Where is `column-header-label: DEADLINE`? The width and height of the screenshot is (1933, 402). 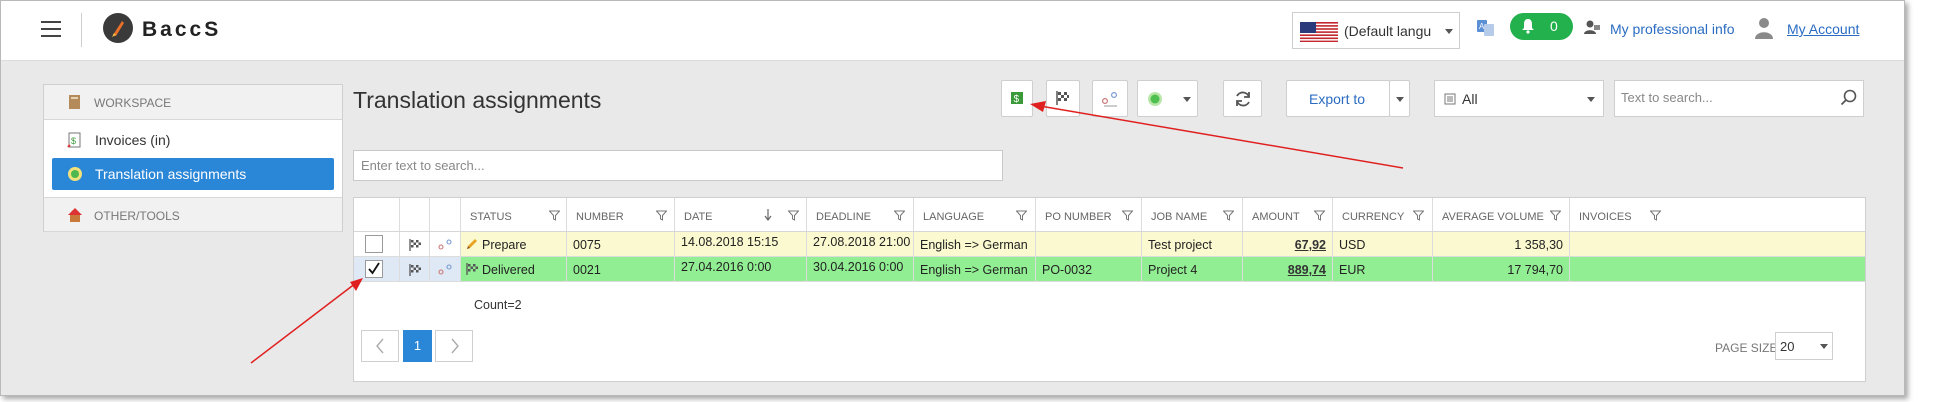 column-header-label: DEADLINE is located at coordinates (844, 217).